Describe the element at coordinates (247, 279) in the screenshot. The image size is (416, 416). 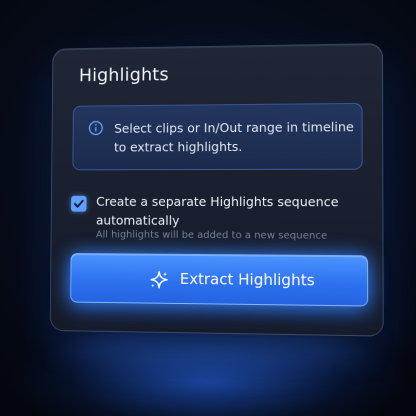
I see `extract-highlights-label: Extract Highlights` at that location.